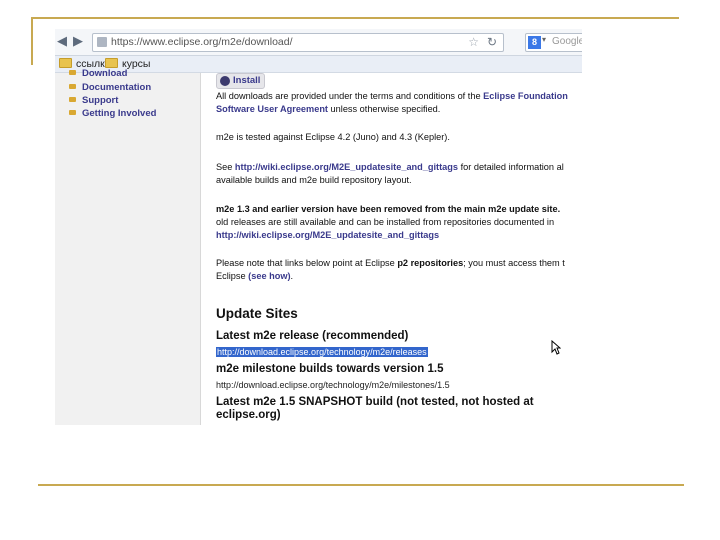 The image size is (720, 540). I want to click on bookmarks-bar: ссылки курсы, so click(318, 64).